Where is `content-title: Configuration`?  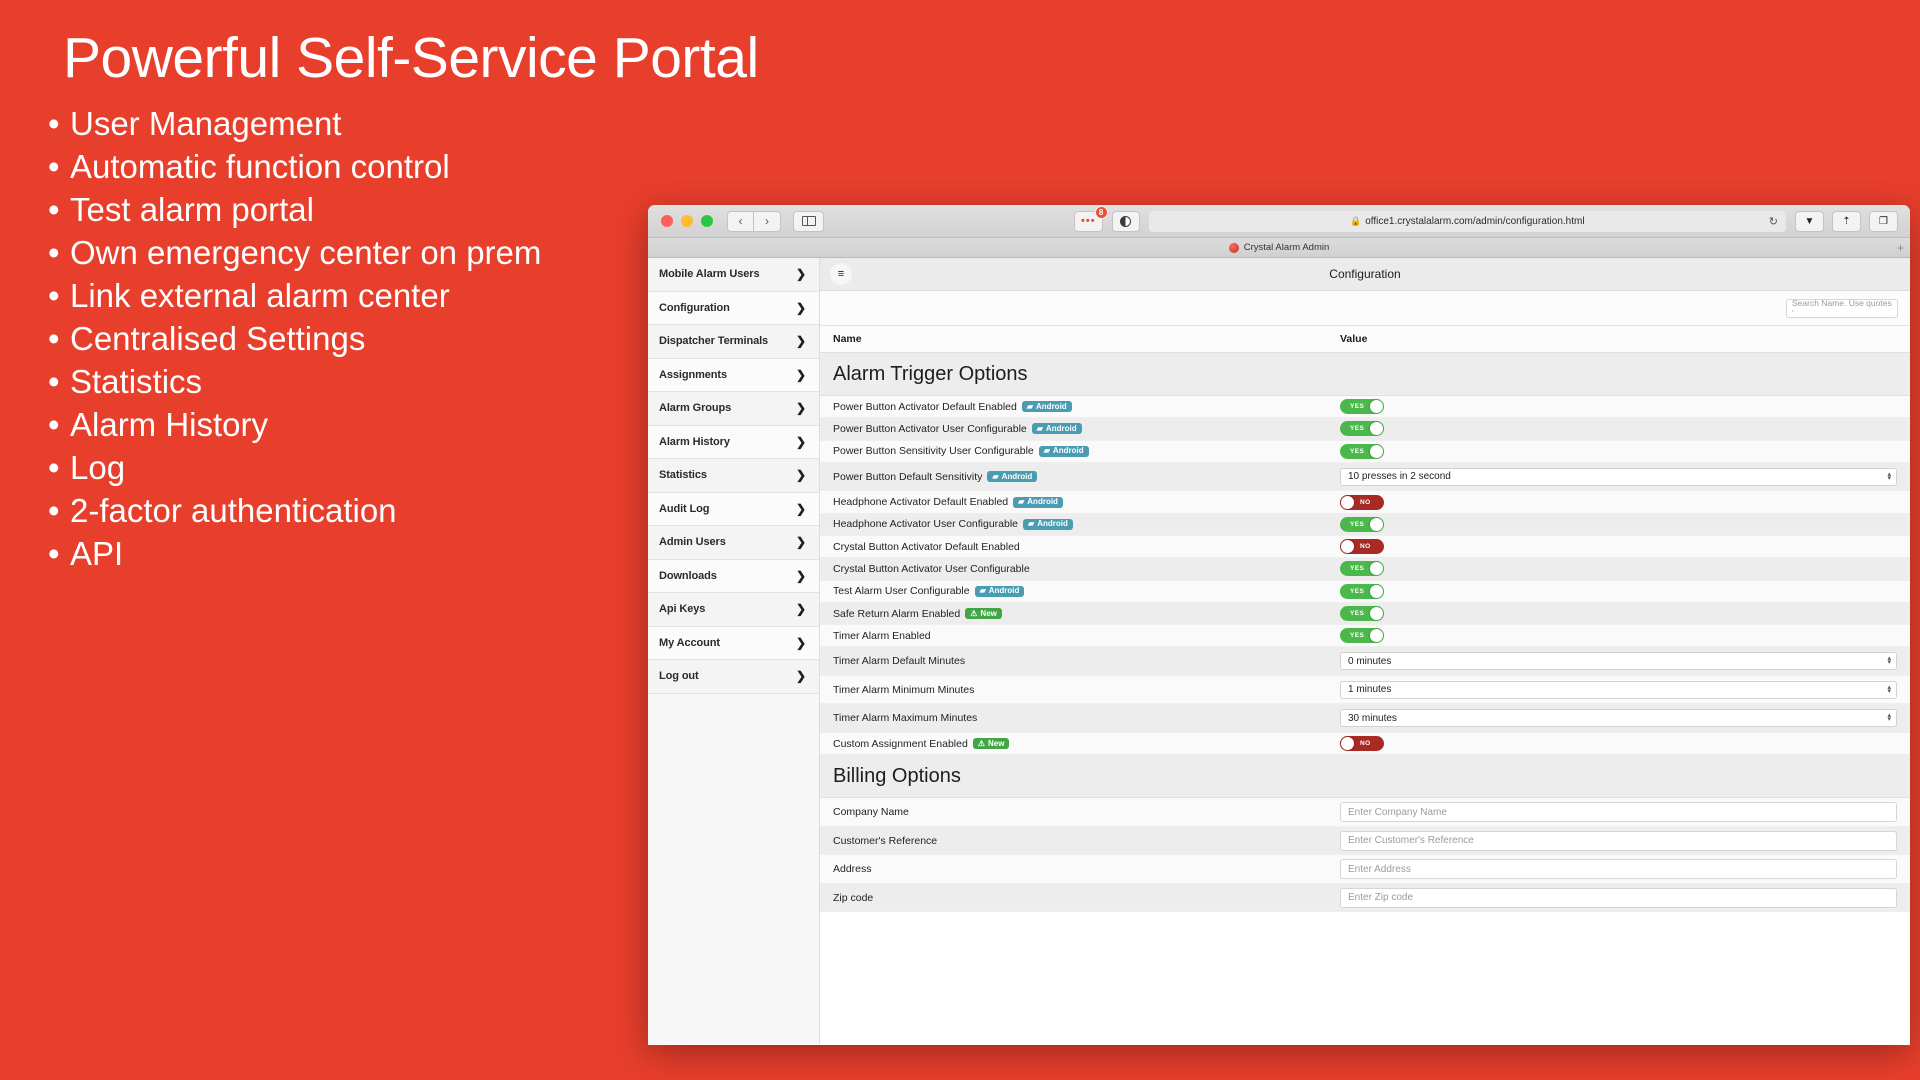 content-title: Configuration is located at coordinates (1365, 274).